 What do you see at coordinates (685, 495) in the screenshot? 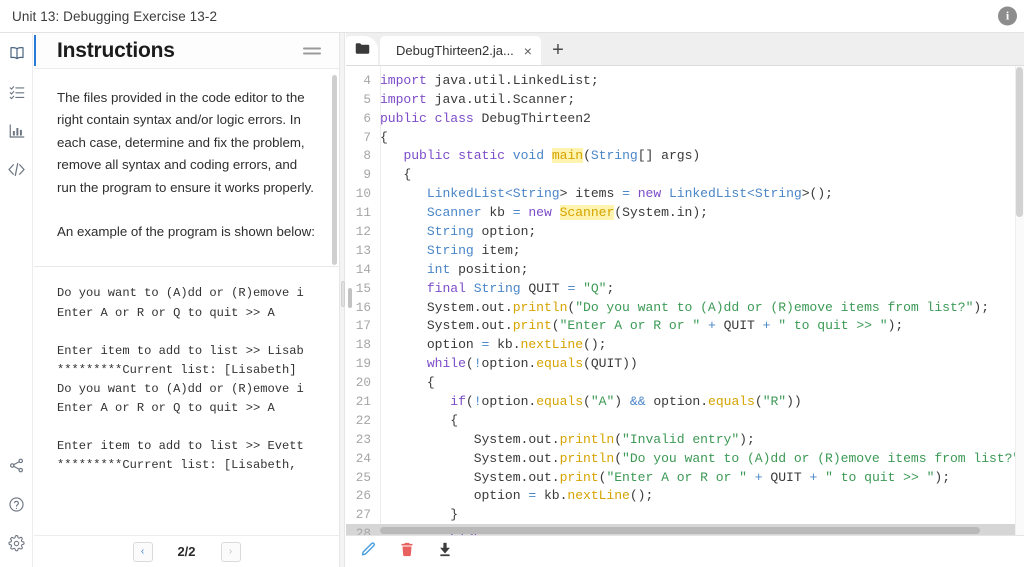
I see `code-line: 26 option = kb.nextLine();` at bounding box center [685, 495].